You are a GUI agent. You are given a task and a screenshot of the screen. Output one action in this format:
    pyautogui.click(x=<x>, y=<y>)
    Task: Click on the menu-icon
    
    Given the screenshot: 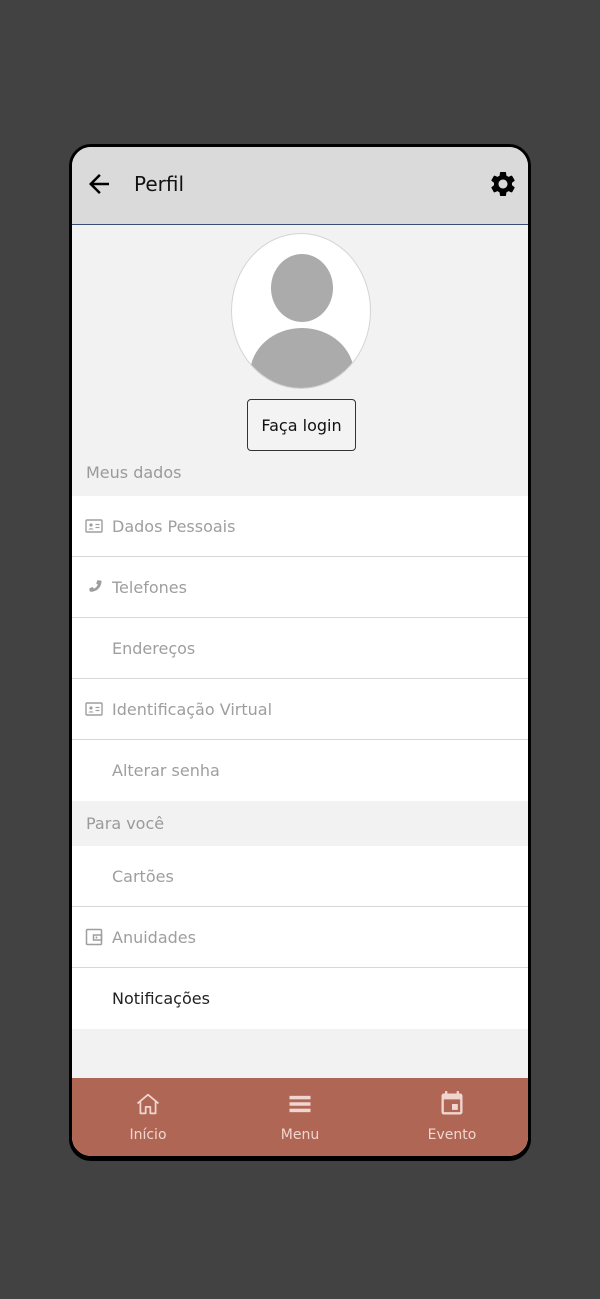 What is the action you would take?
    pyautogui.click(x=300, y=1104)
    